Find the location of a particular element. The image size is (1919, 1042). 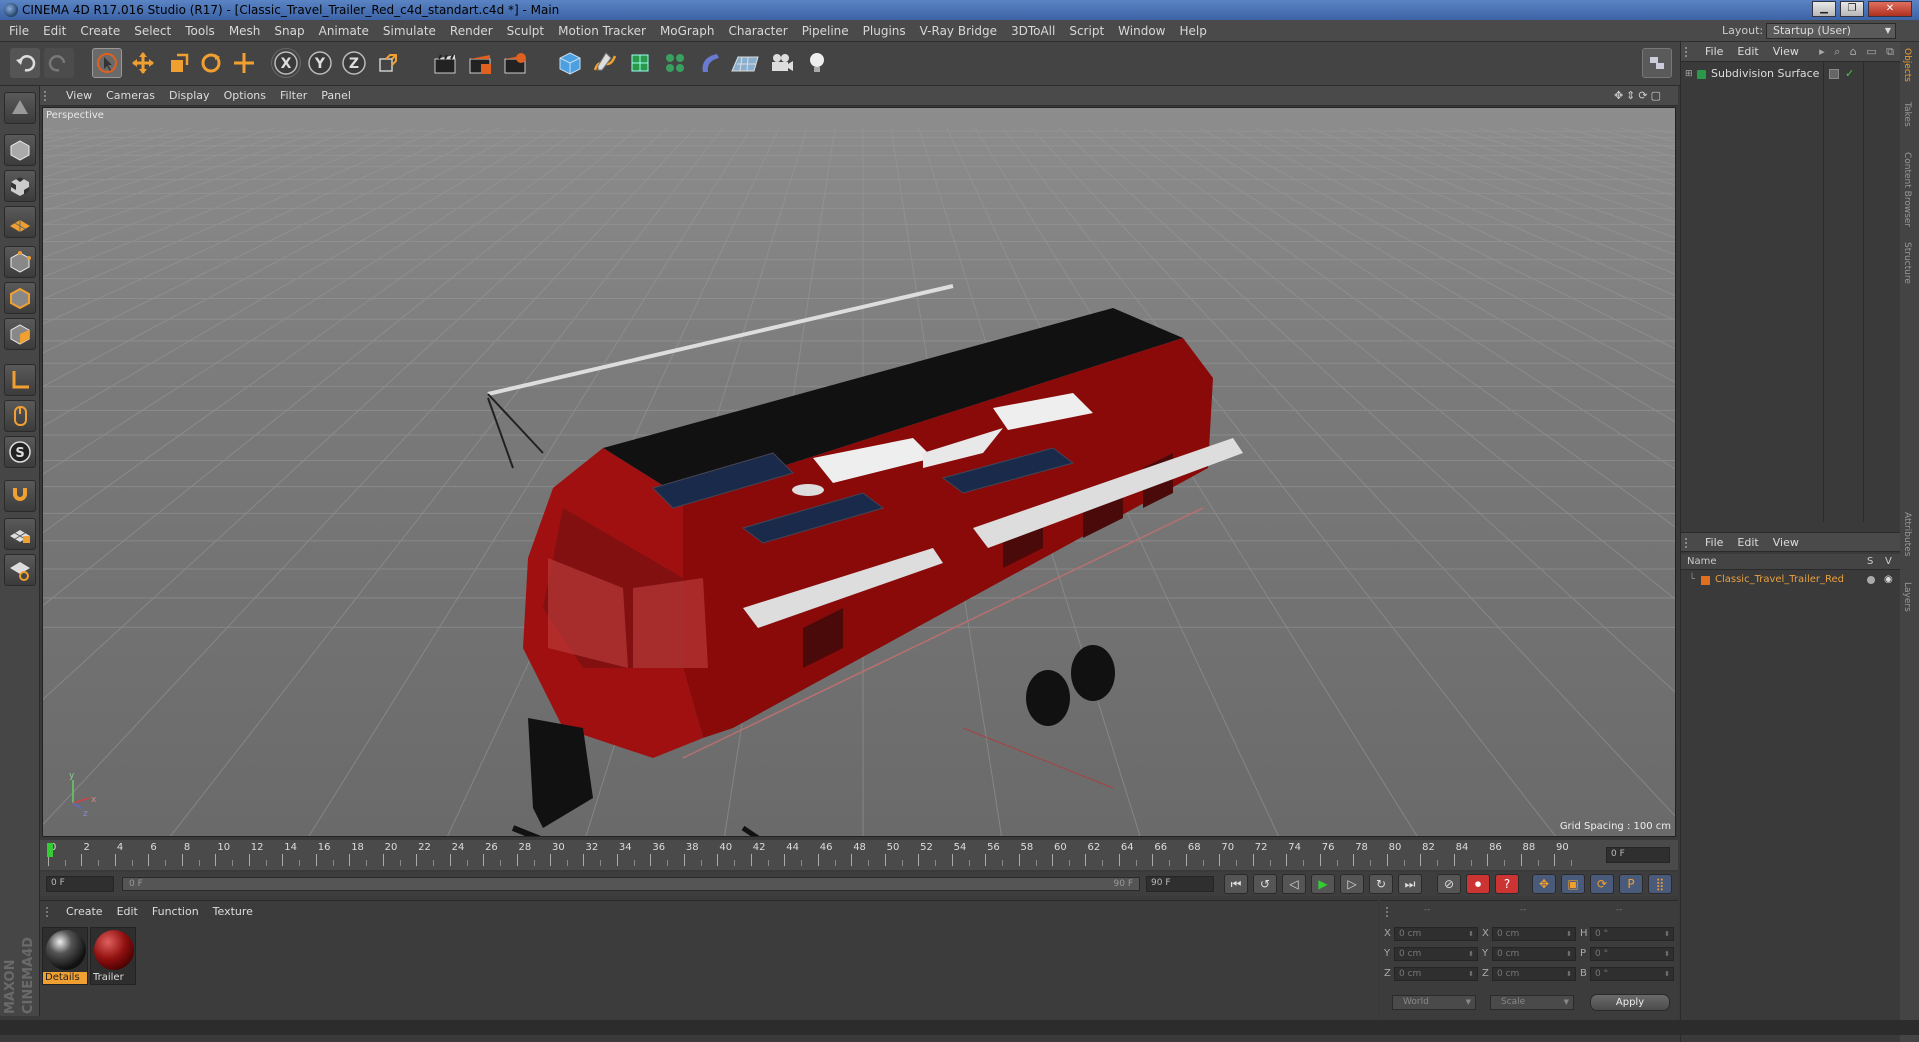

minimize-button: ▁ is located at coordinates (1824, 9).